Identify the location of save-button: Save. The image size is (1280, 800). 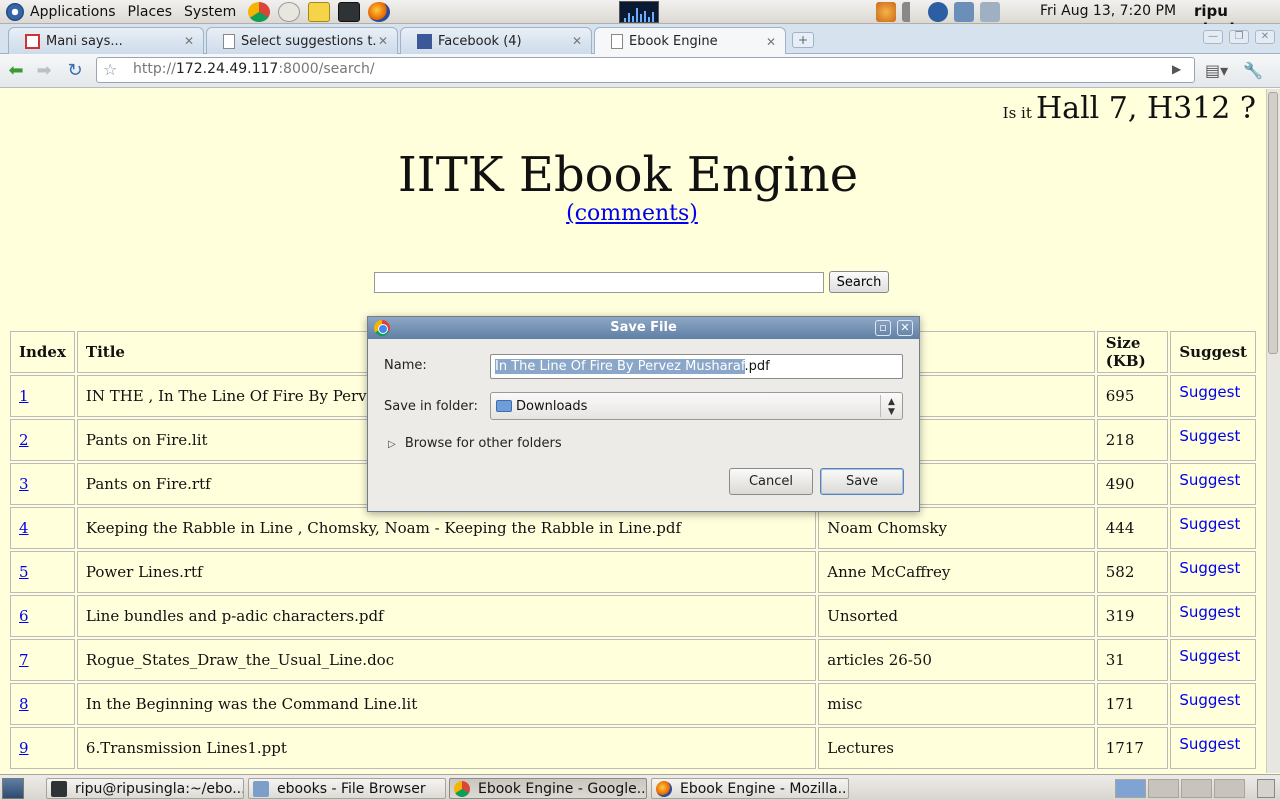
(862, 481).